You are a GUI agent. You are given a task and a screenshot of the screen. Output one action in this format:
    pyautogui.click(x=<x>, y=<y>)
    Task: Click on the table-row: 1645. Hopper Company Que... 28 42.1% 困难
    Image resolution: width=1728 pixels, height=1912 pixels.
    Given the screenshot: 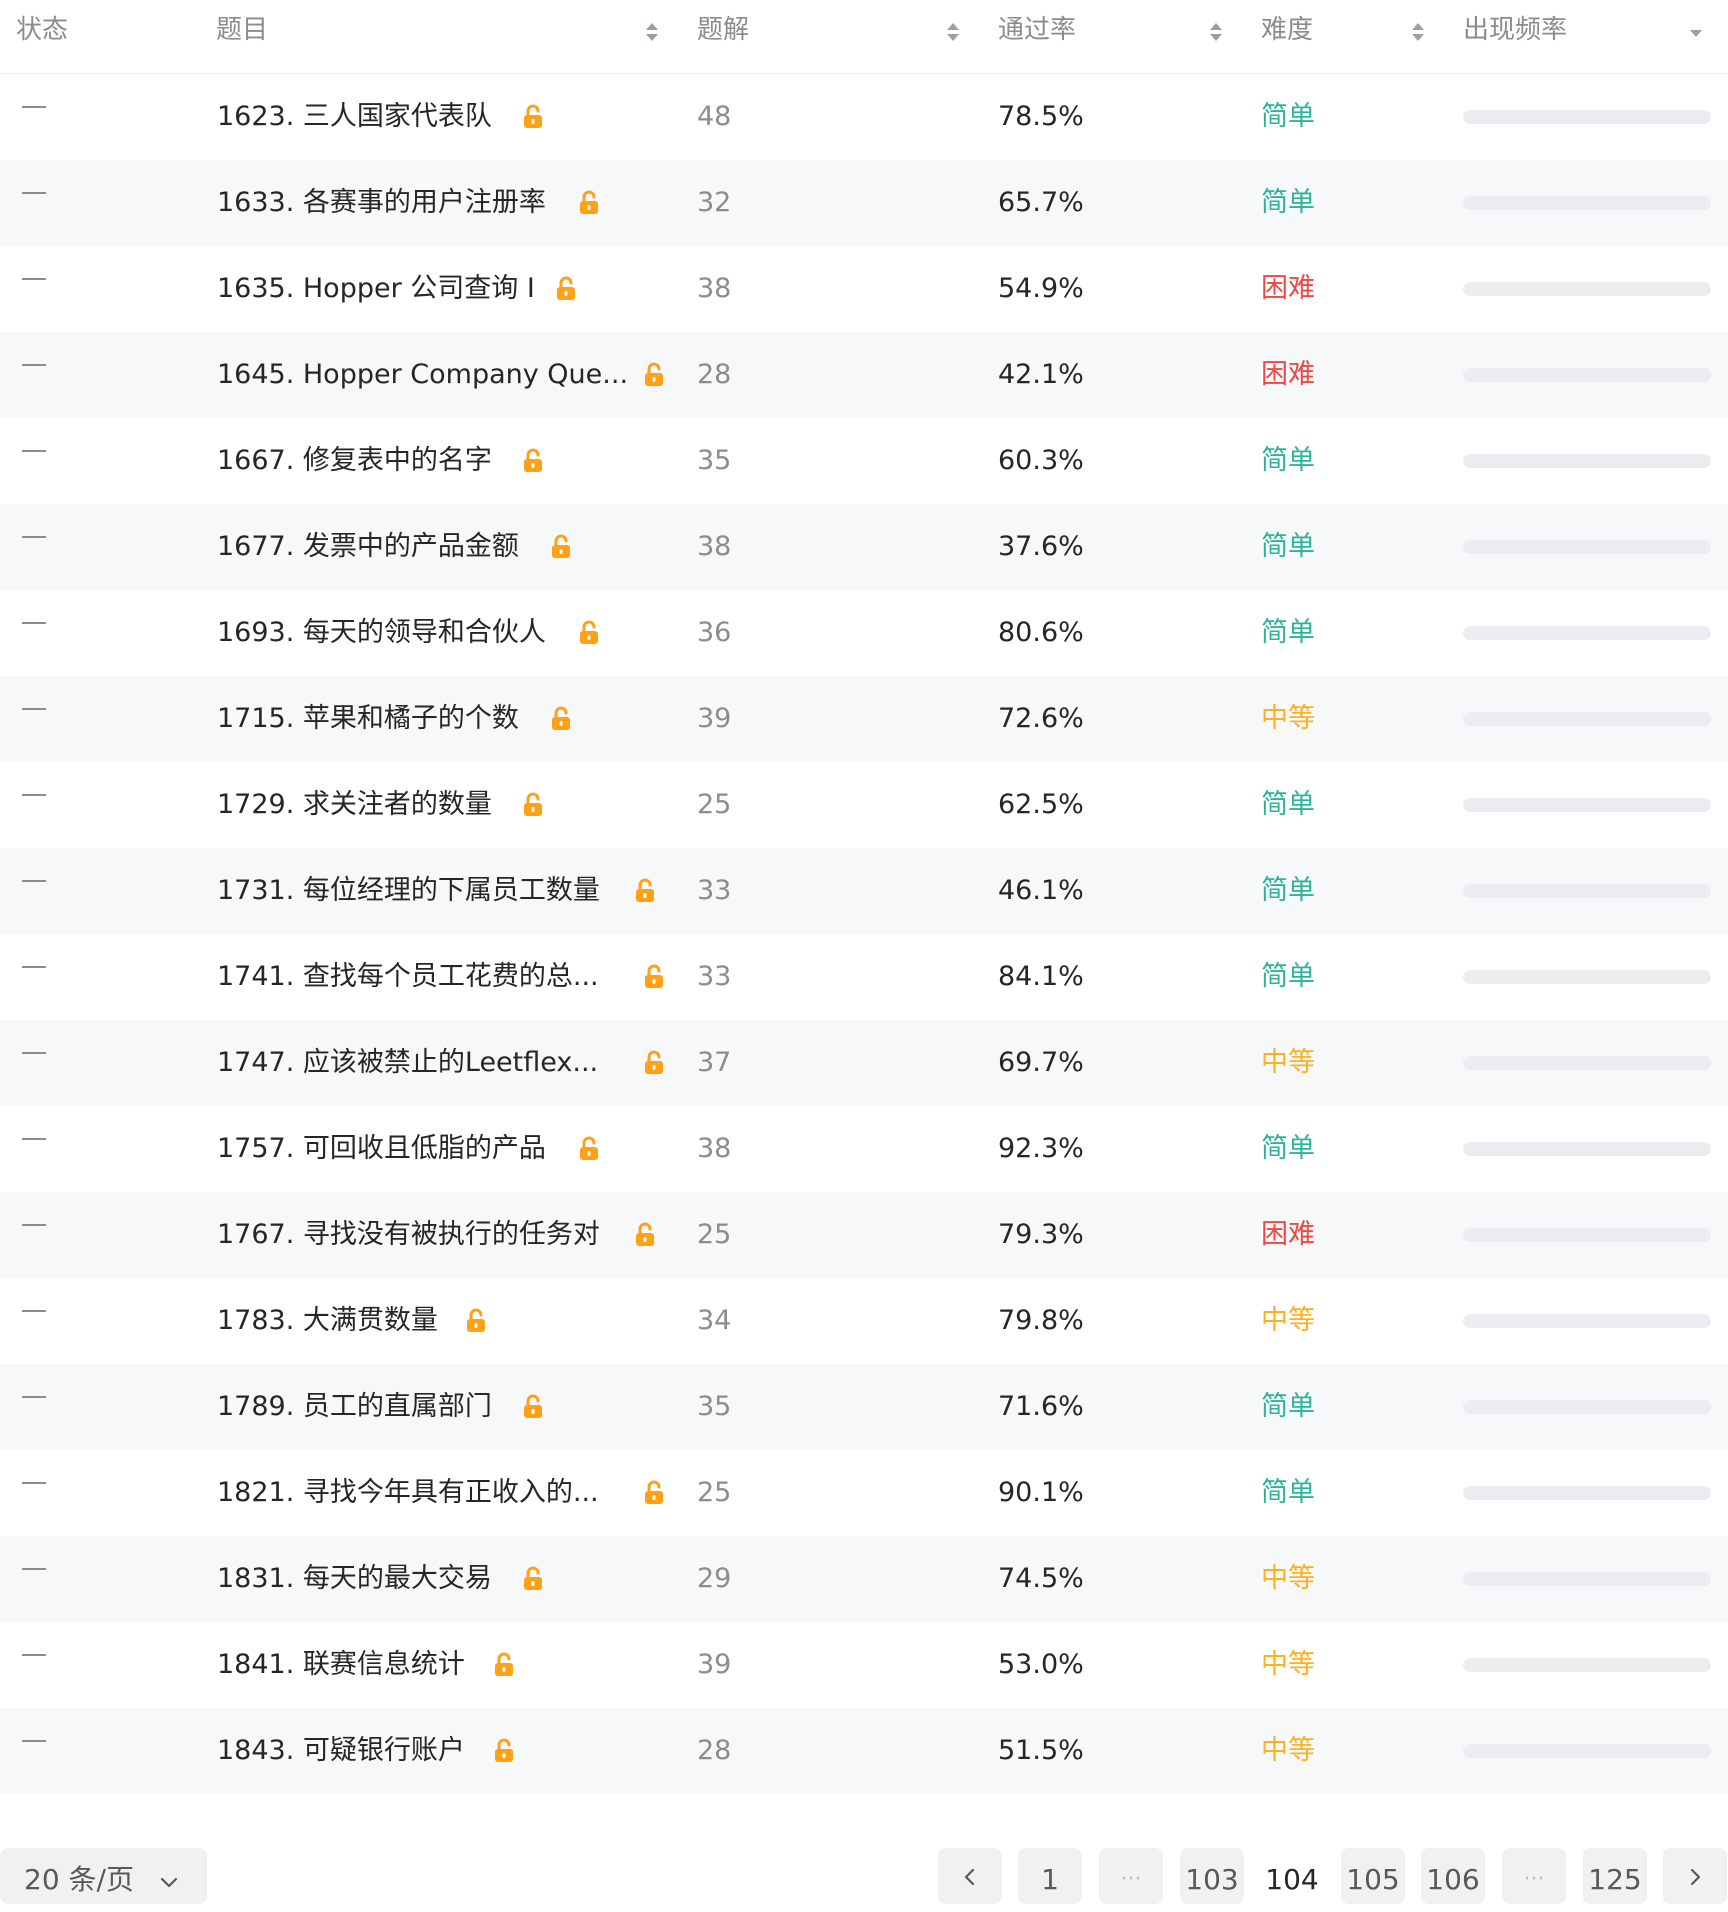 What is the action you would take?
    pyautogui.click(x=864, y=375)
    